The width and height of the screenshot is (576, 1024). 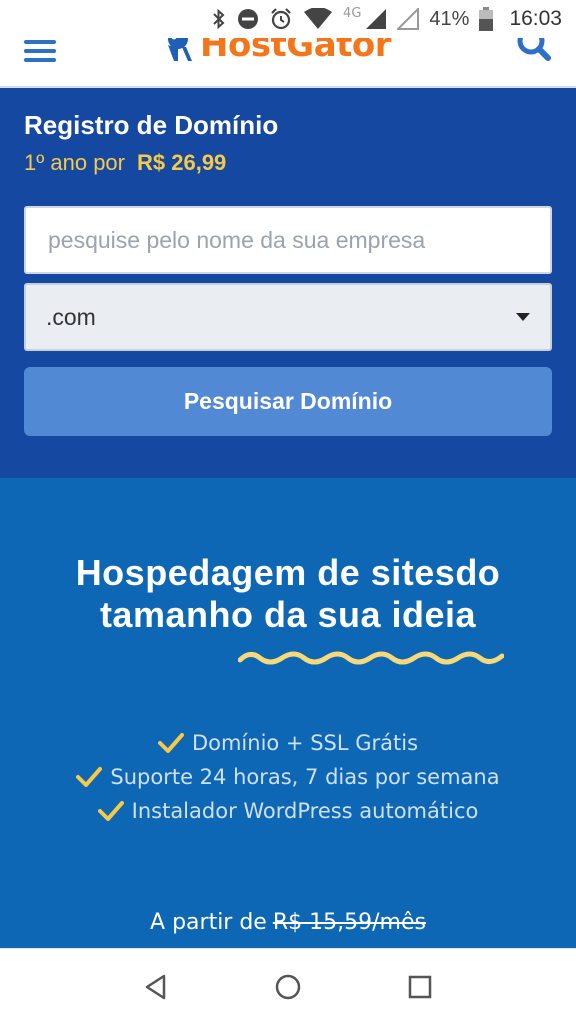 What do you see at coordinates (449, 18) in the screenshot?
I see `battery-percent: 41%` at bounding box center [449, 18].